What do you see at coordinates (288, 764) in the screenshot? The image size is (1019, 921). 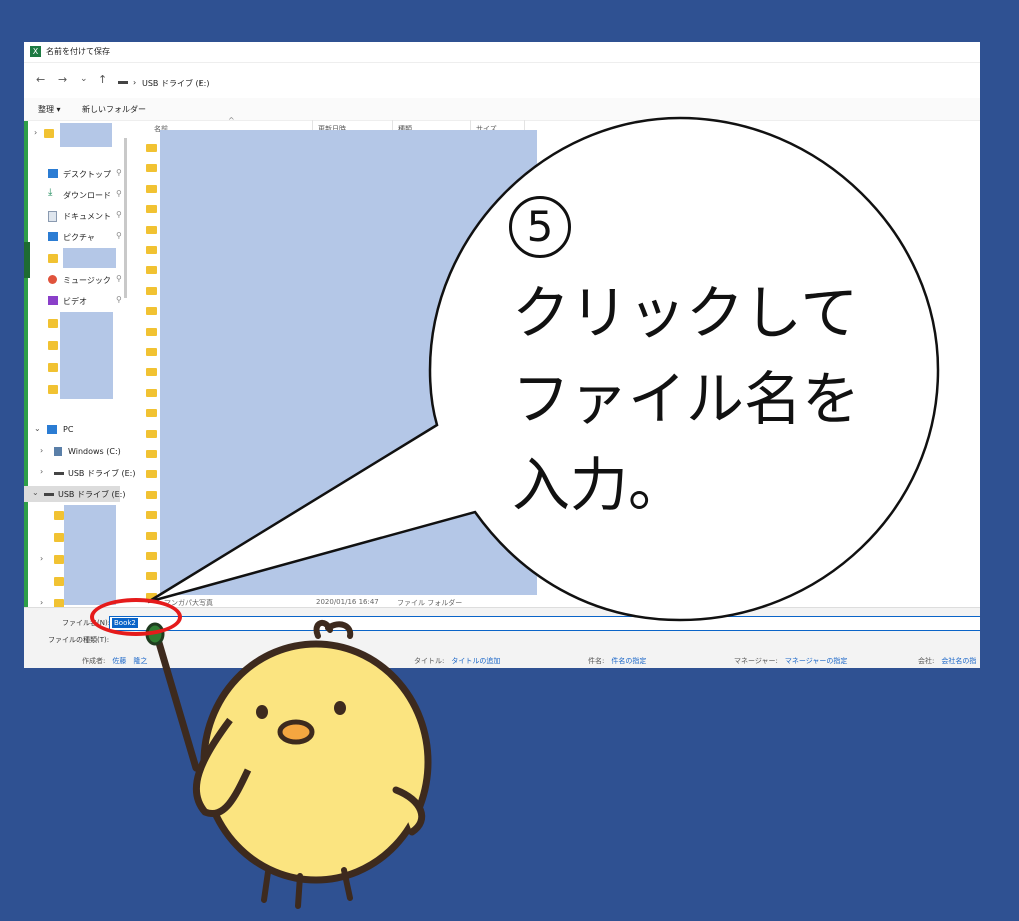 I see `chick-pointer-icon` at bounding box center [288, 764].